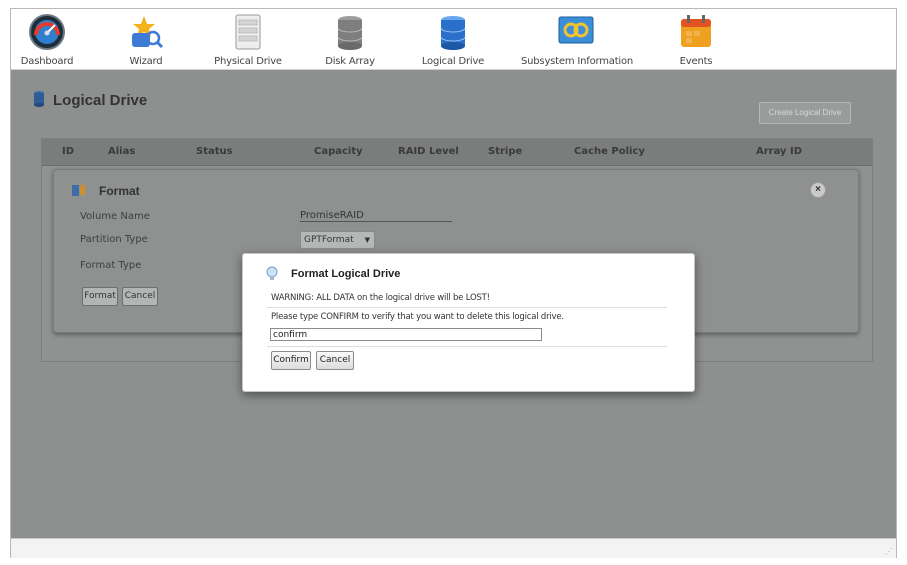 The height and width of the screenshot is (565, 907). I want to click on toolbar-label: Wizard, so click(146, 61).